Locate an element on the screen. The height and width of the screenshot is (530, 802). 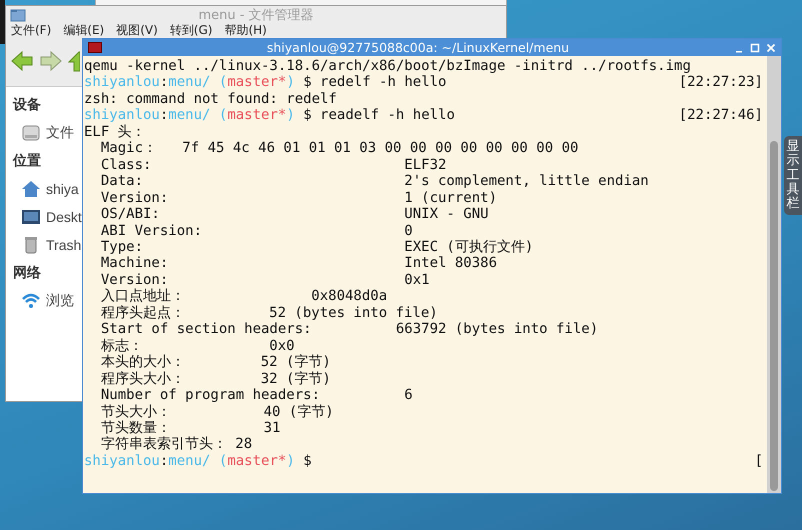
output-line: 节头大小： 40 (字节) is located at coordinates (217, 412).